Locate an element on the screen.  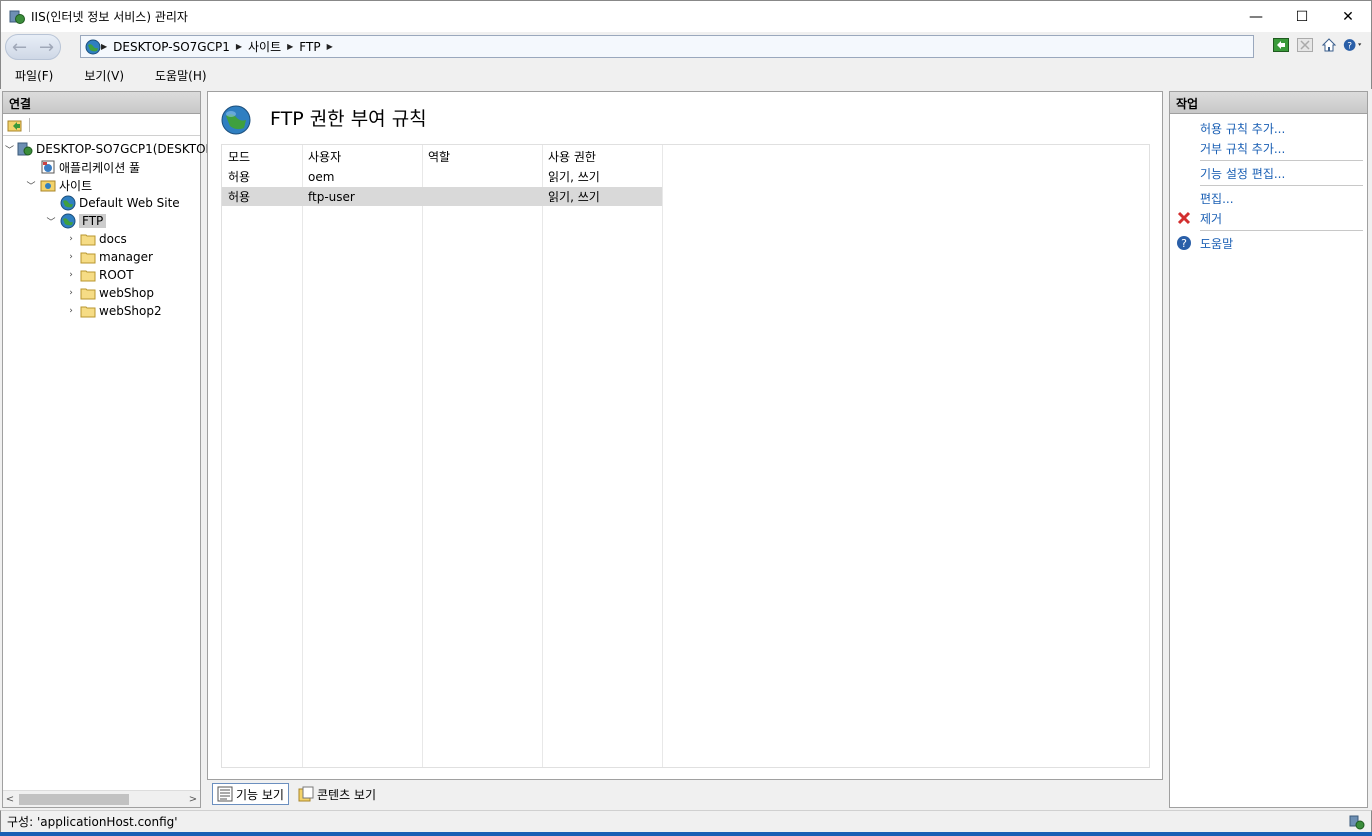
tree-node-ftp: ﹀ FTP is located at coordinates (101, 221).